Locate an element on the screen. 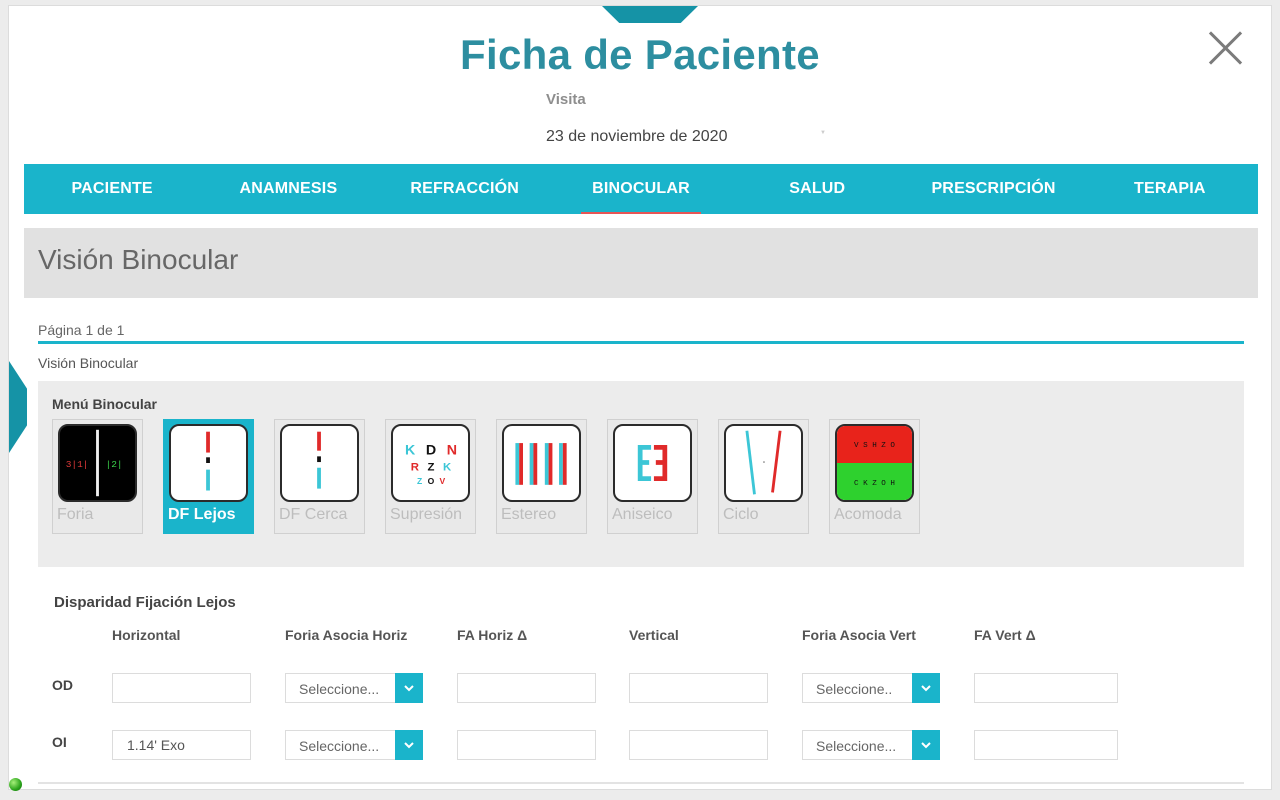 This screenshot has height=800, width=1280. tab-refraccion: REFRACCIÓN is located at coordinates (465, 189).